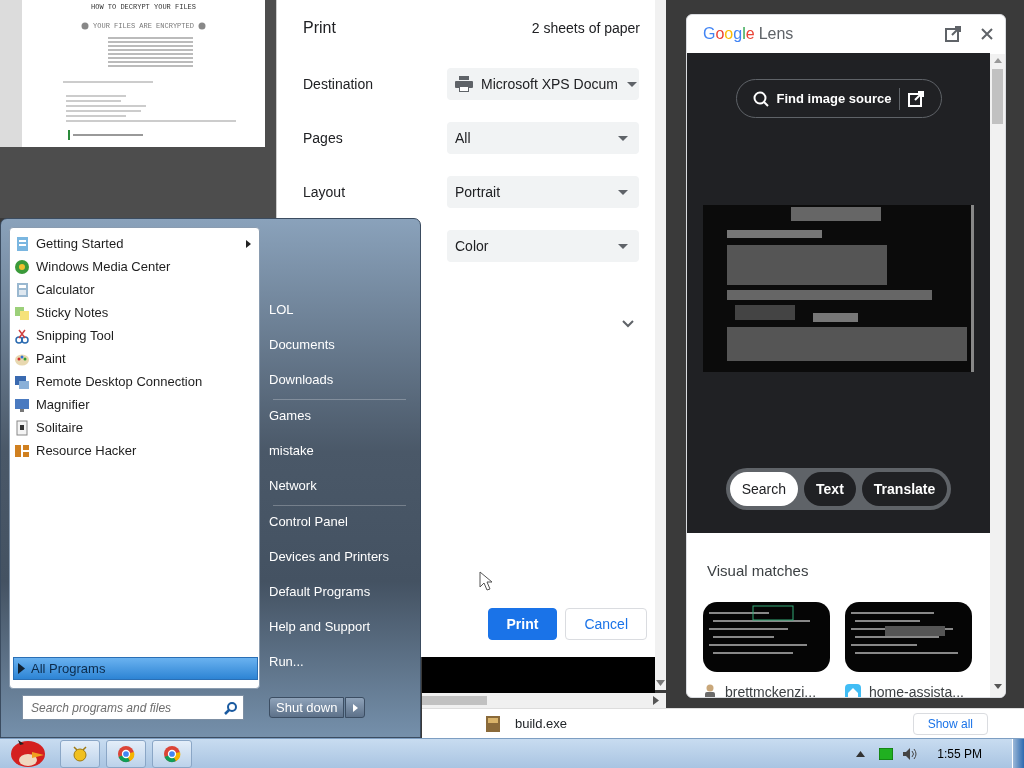  I want to click on download-item: build.exe, so click(541, 723).